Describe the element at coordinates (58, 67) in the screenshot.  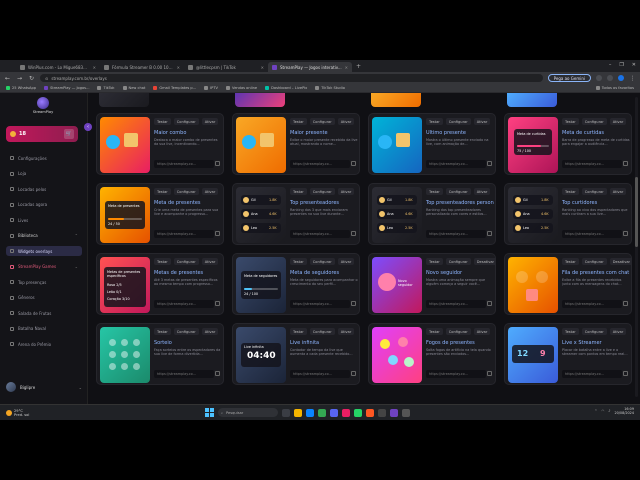
I see `browser-tab: WinPlus.com - Lo Migue683... ✕` at that location.